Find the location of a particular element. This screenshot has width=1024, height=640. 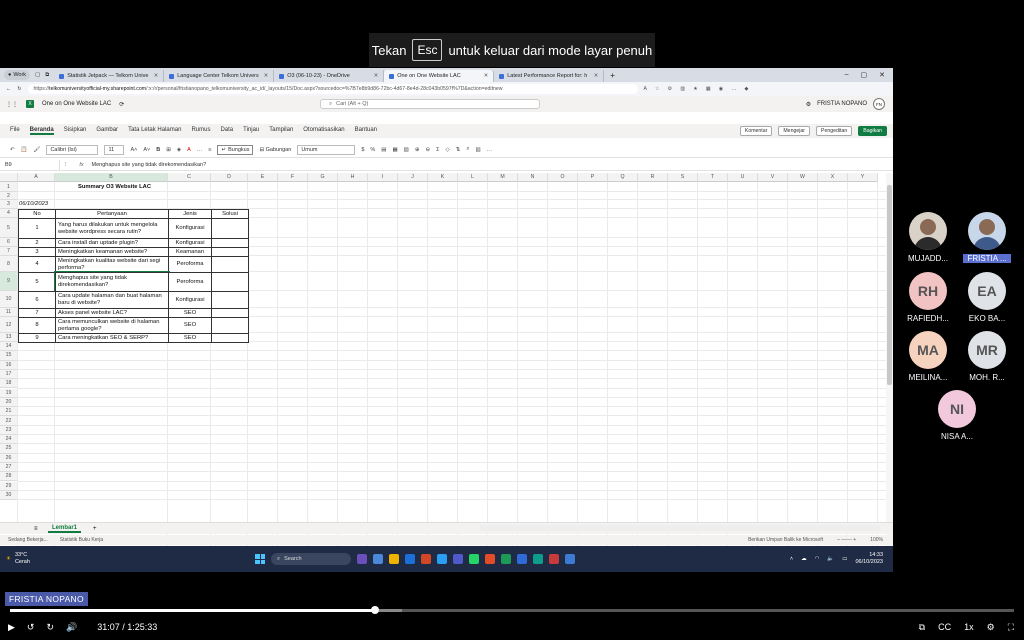

table-cell-type: SEO is located at coordinates (190, 338).